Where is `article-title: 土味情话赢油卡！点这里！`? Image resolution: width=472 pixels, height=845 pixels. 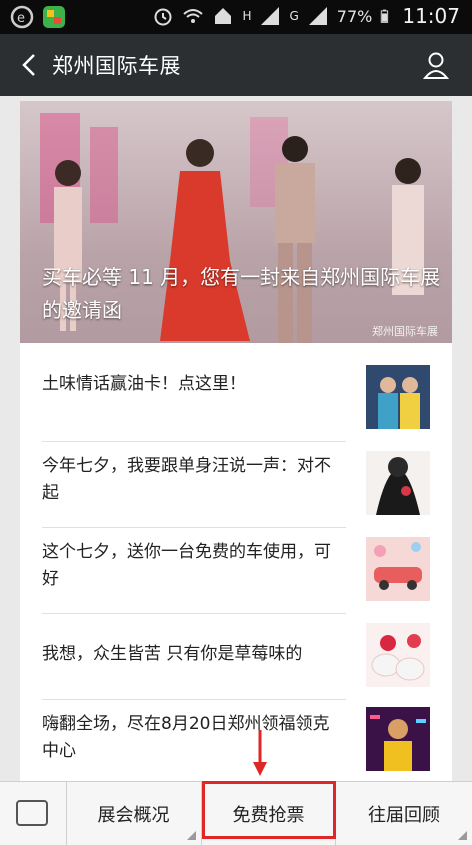 article-title: 土味情话赢油卡！点这里！ is located at coordinates (144, 384).